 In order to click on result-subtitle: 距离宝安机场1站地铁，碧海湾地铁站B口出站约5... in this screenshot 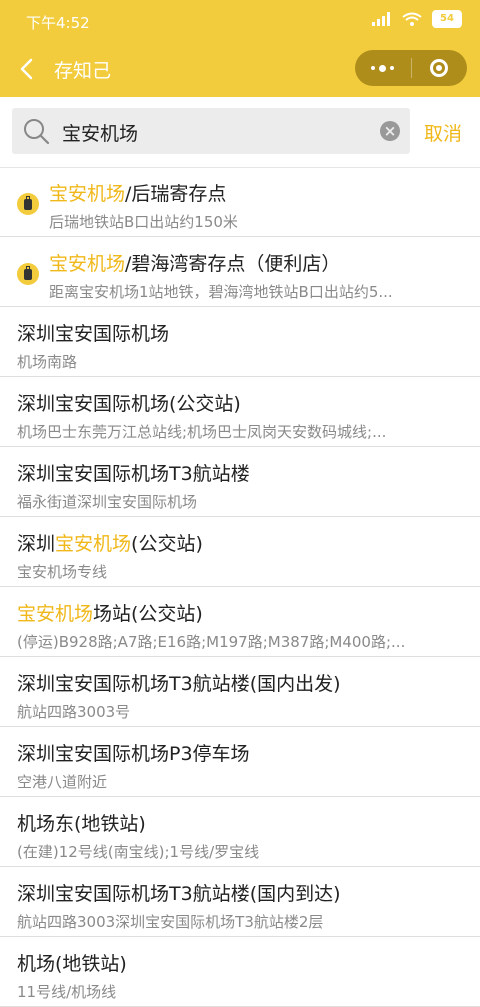, I will do `click(221, 292)`.